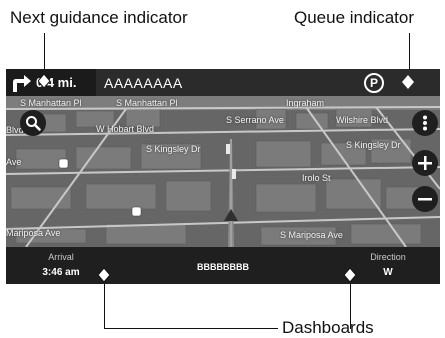 The image size is (445, 338). I want to click on callout-next-guidance: Next guidance indicator, so click(99, 17).